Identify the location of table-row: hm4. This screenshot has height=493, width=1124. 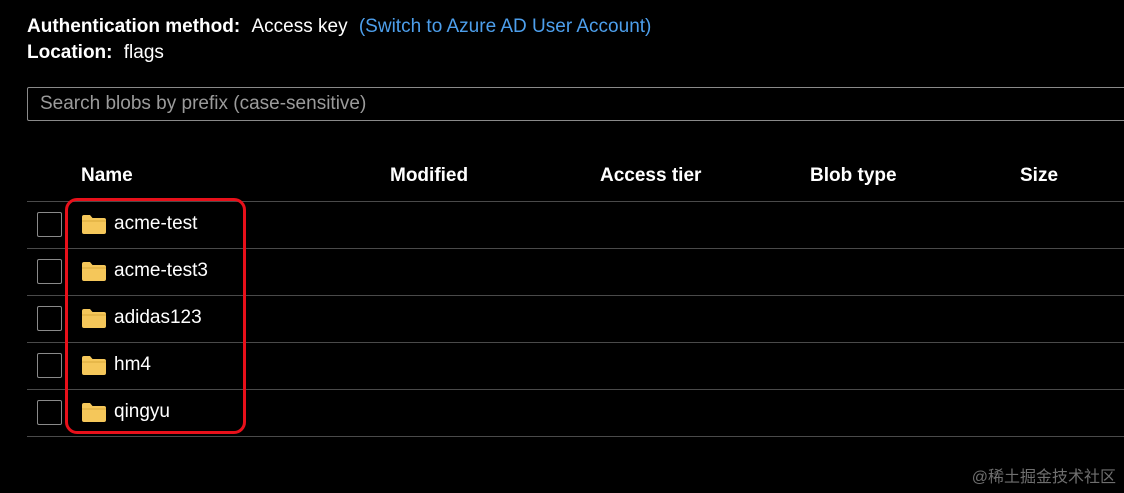
(575, 366).